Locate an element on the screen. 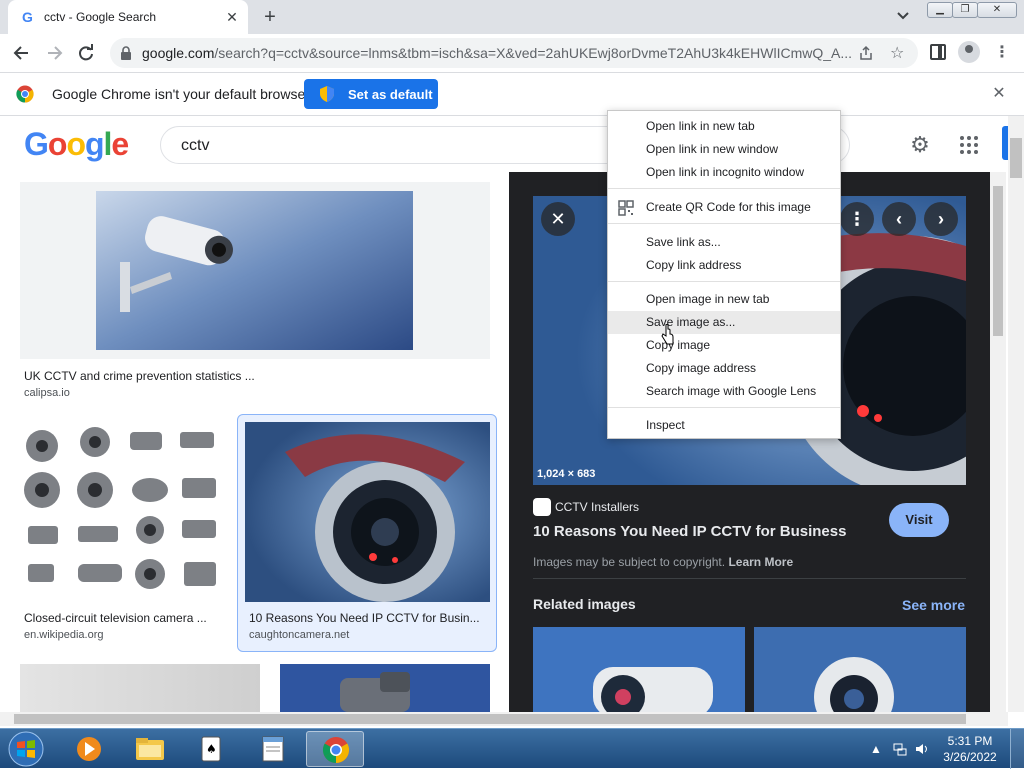 This screenshot has height=769, width=1024. menu-item-open-link-new-tab: Open link in new tab is located at coordinates (724, 126).